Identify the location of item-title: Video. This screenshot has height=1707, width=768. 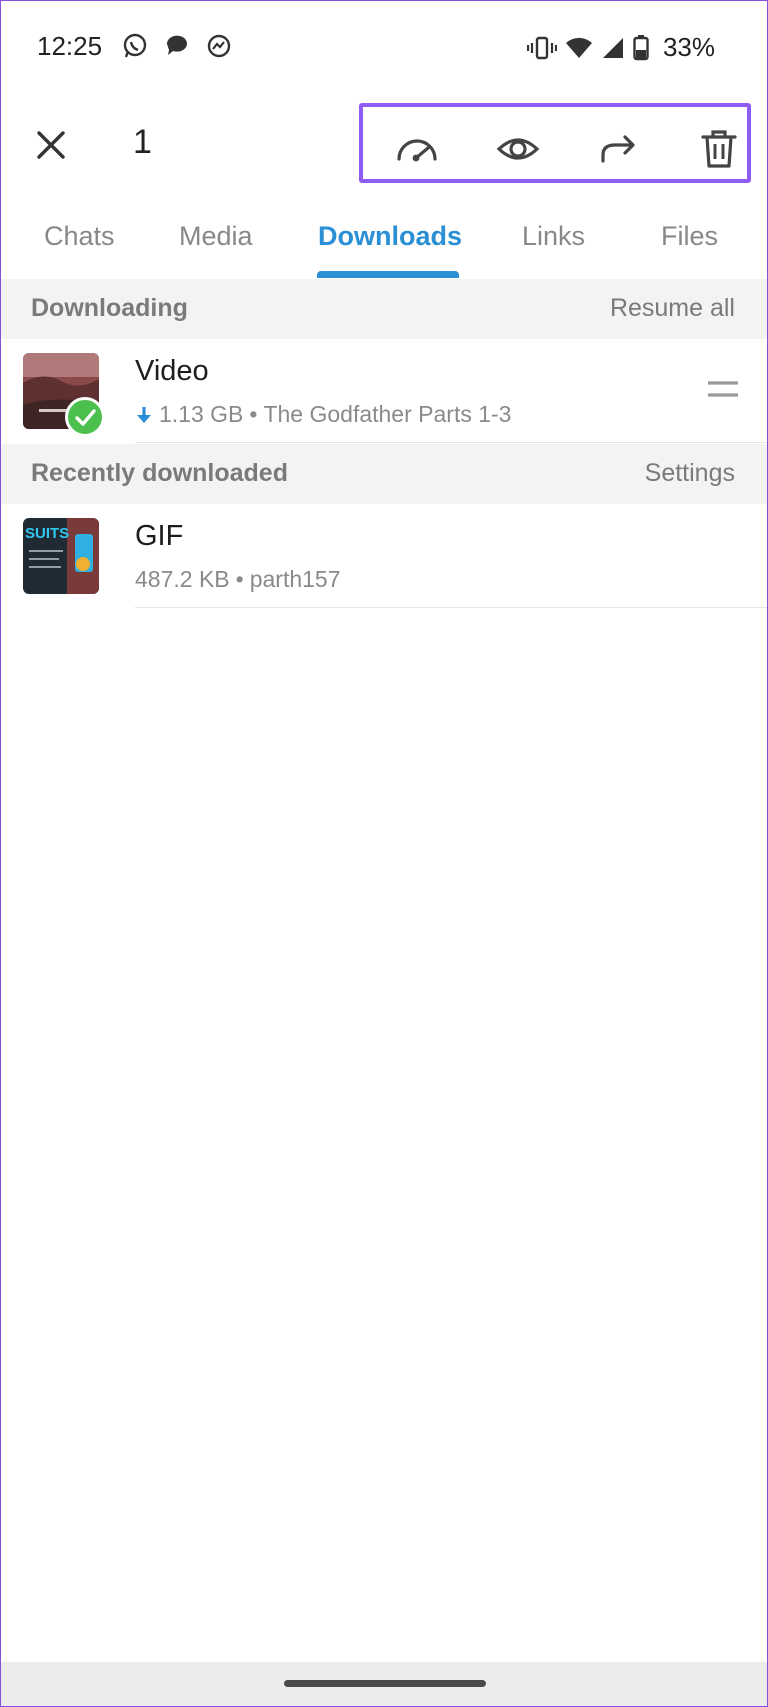
(172, 371).